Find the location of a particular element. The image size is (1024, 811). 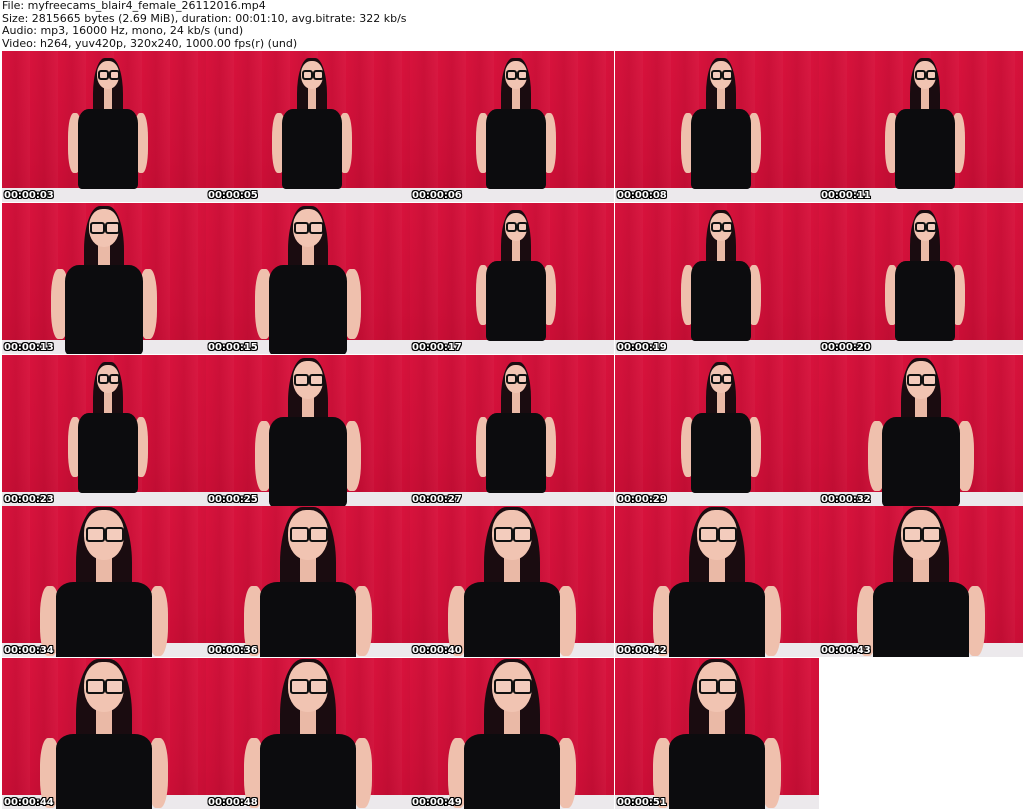

video-thumbnail: 00:00:13 is located at coordinates (104, 278).